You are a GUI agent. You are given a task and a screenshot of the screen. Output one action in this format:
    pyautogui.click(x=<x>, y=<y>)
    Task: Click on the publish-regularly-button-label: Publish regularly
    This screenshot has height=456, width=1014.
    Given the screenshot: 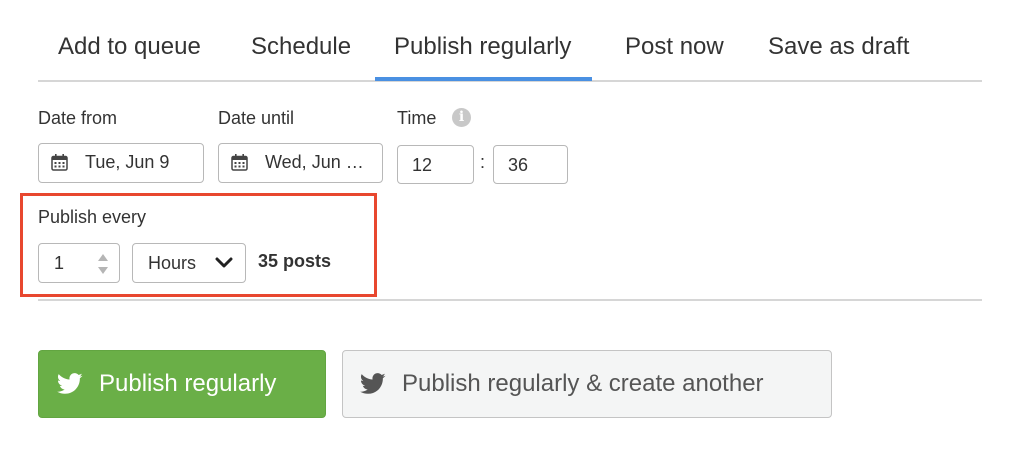 What is the action you would take?
    pyautogui.click(x=188, y=383)
    